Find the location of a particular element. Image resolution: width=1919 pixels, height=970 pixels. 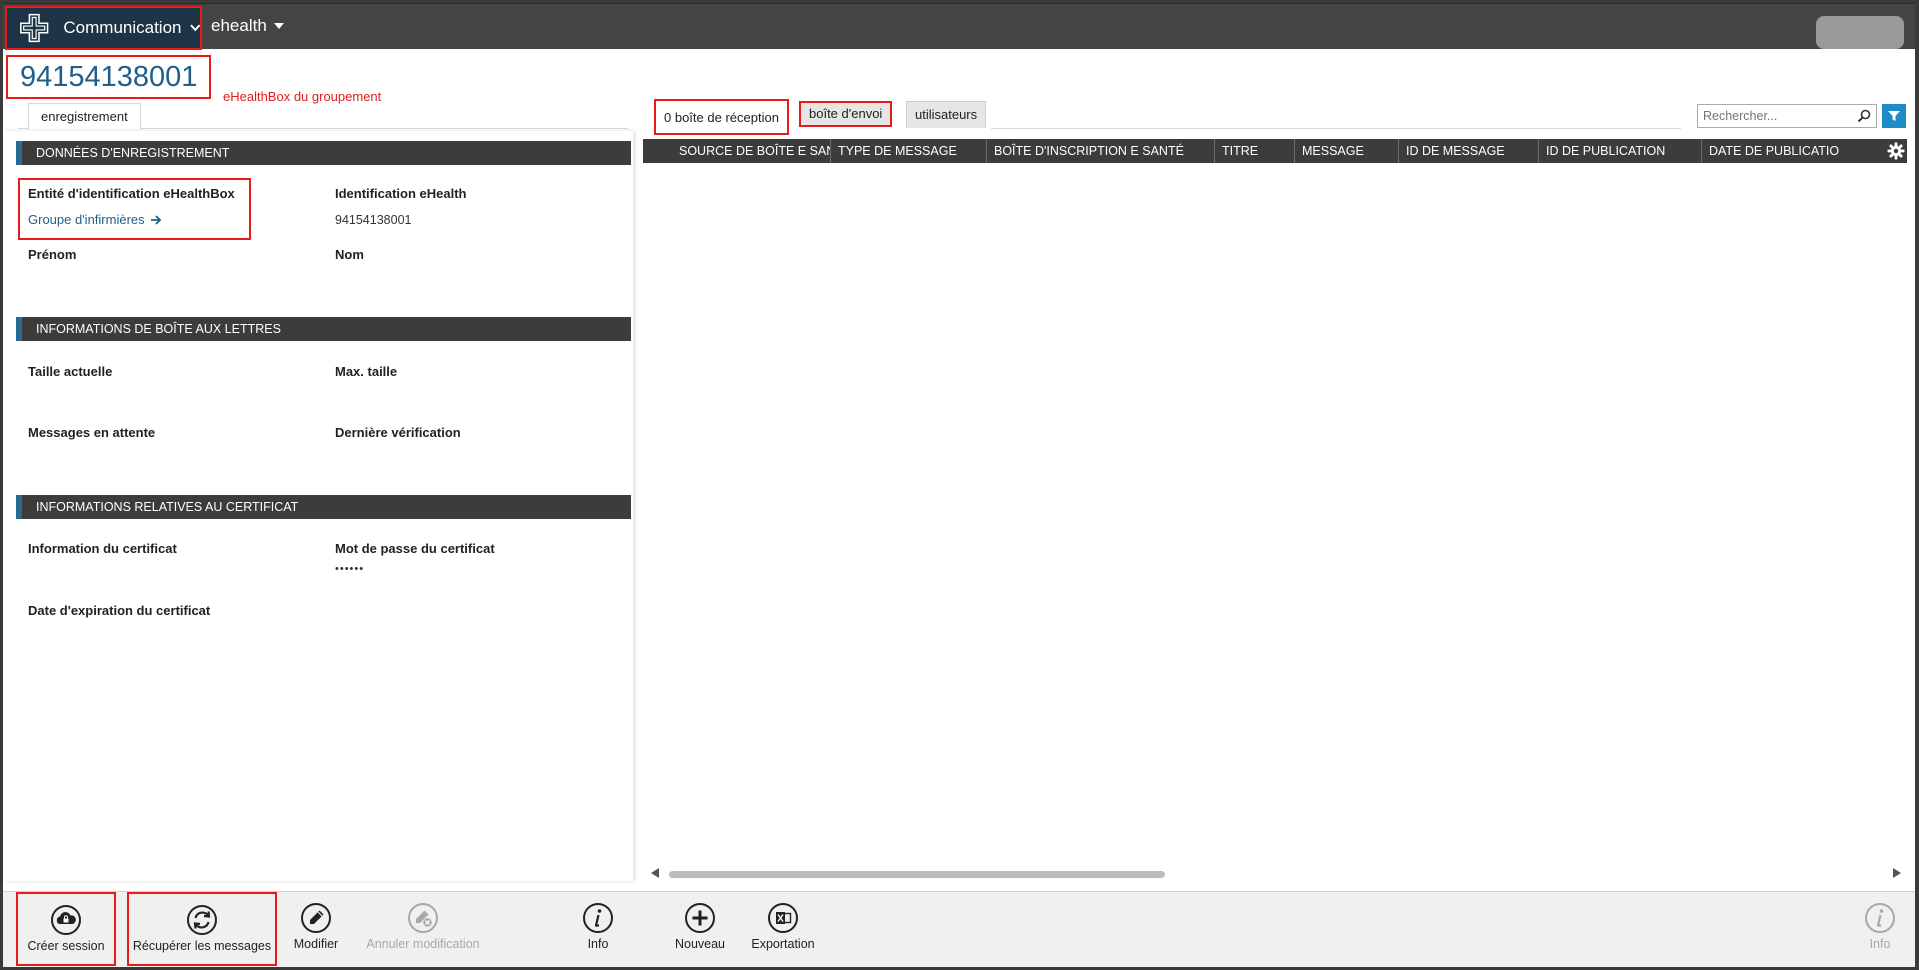

group-link: Groupe d'infirmières is located at coordinates (95, 219).